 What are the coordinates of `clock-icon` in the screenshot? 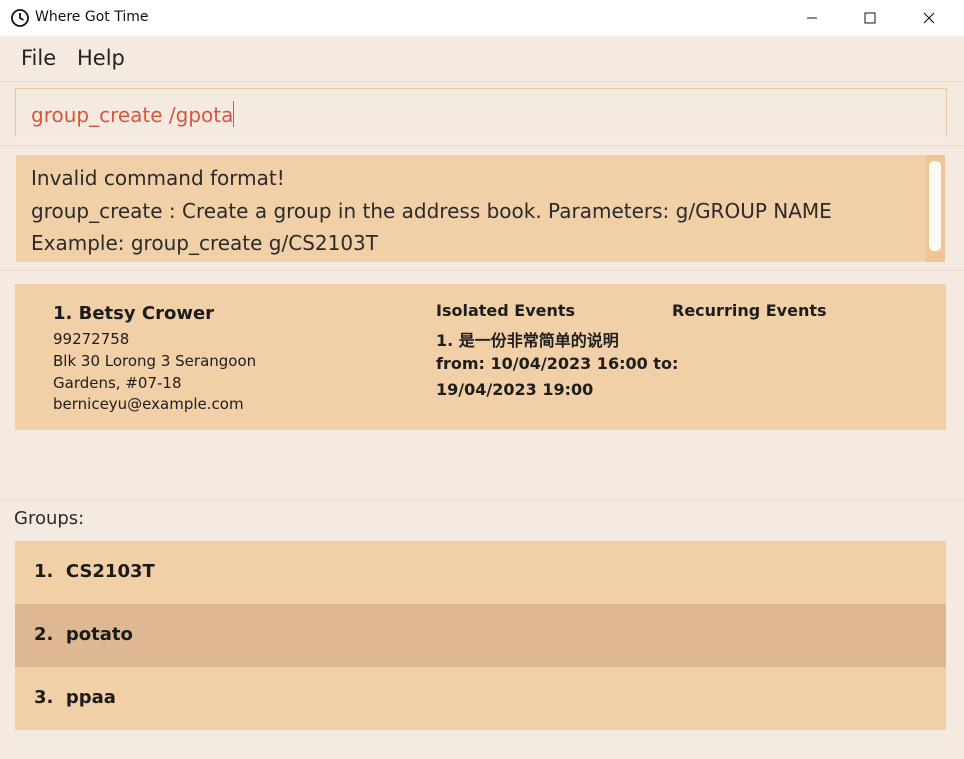 It's located at (20, 18).